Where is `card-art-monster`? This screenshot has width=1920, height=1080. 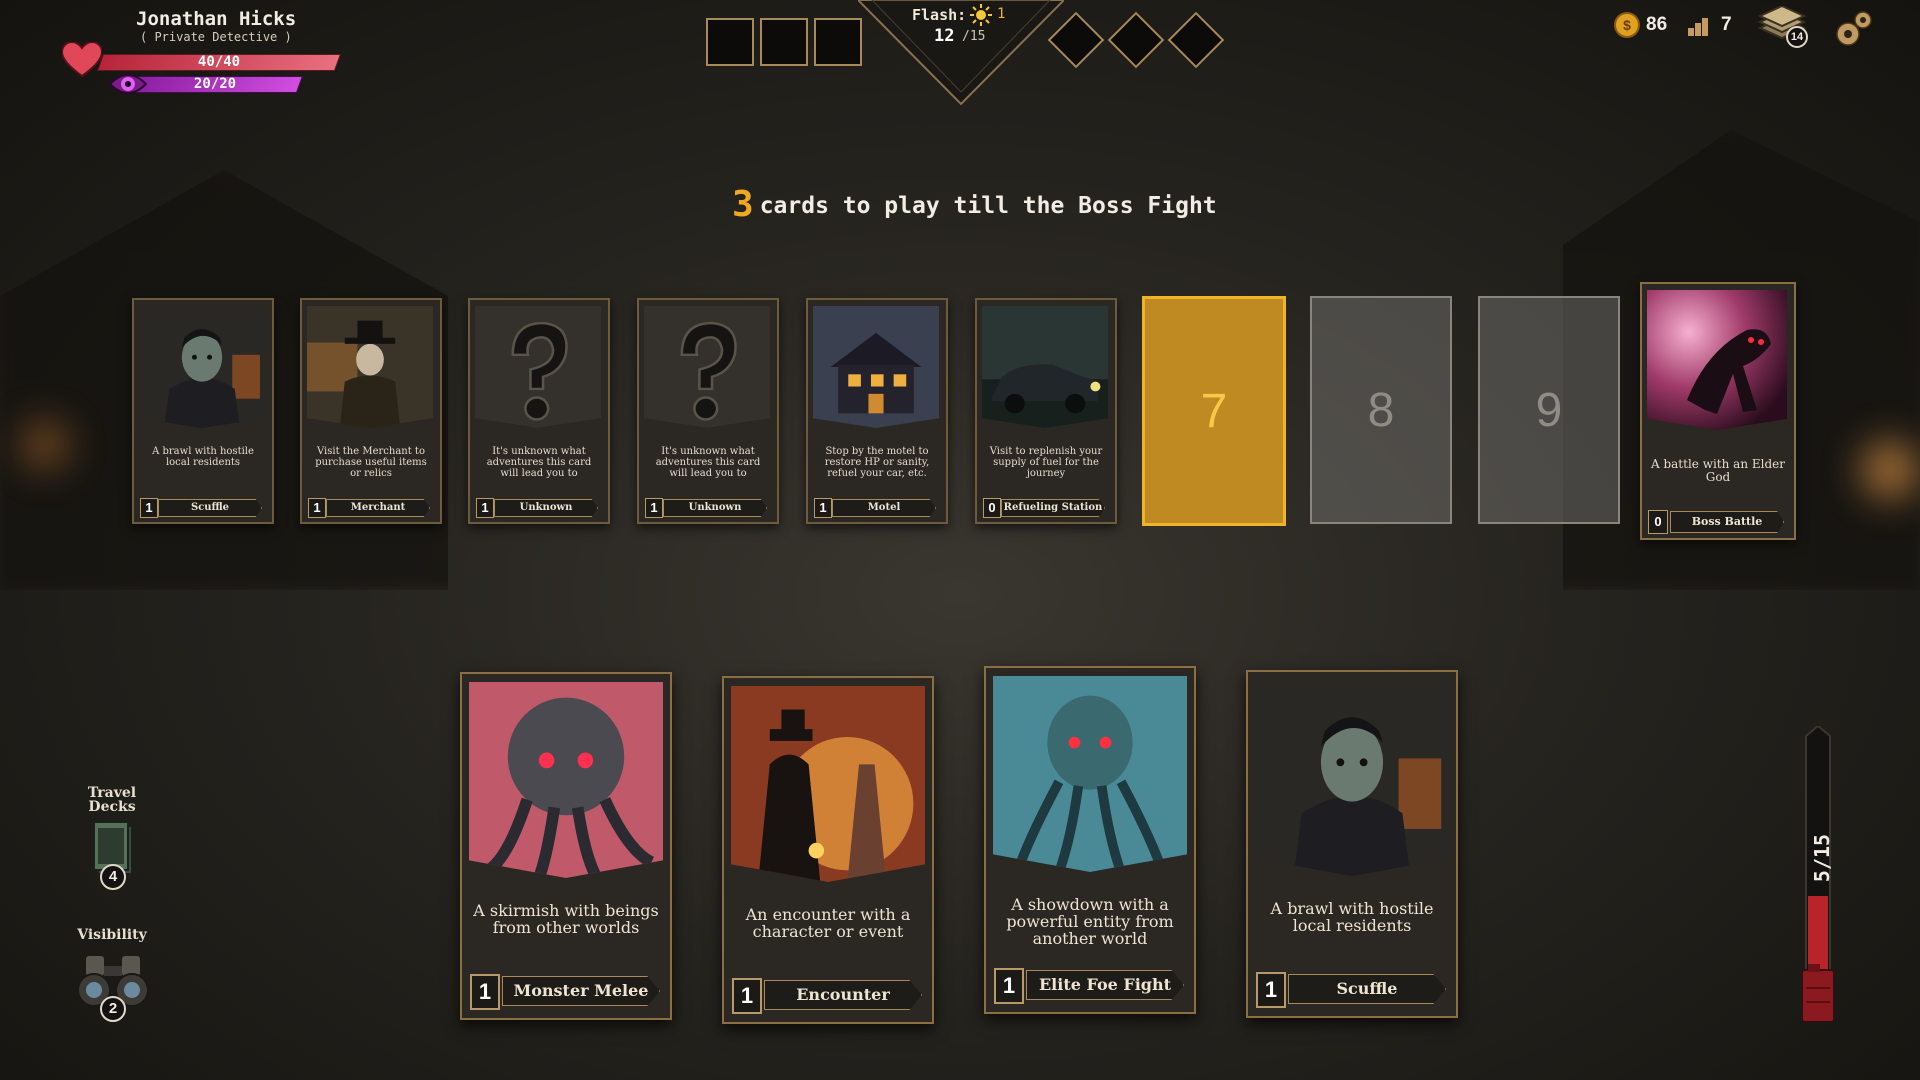 card-art-monster is located at coordinates (566, 780).